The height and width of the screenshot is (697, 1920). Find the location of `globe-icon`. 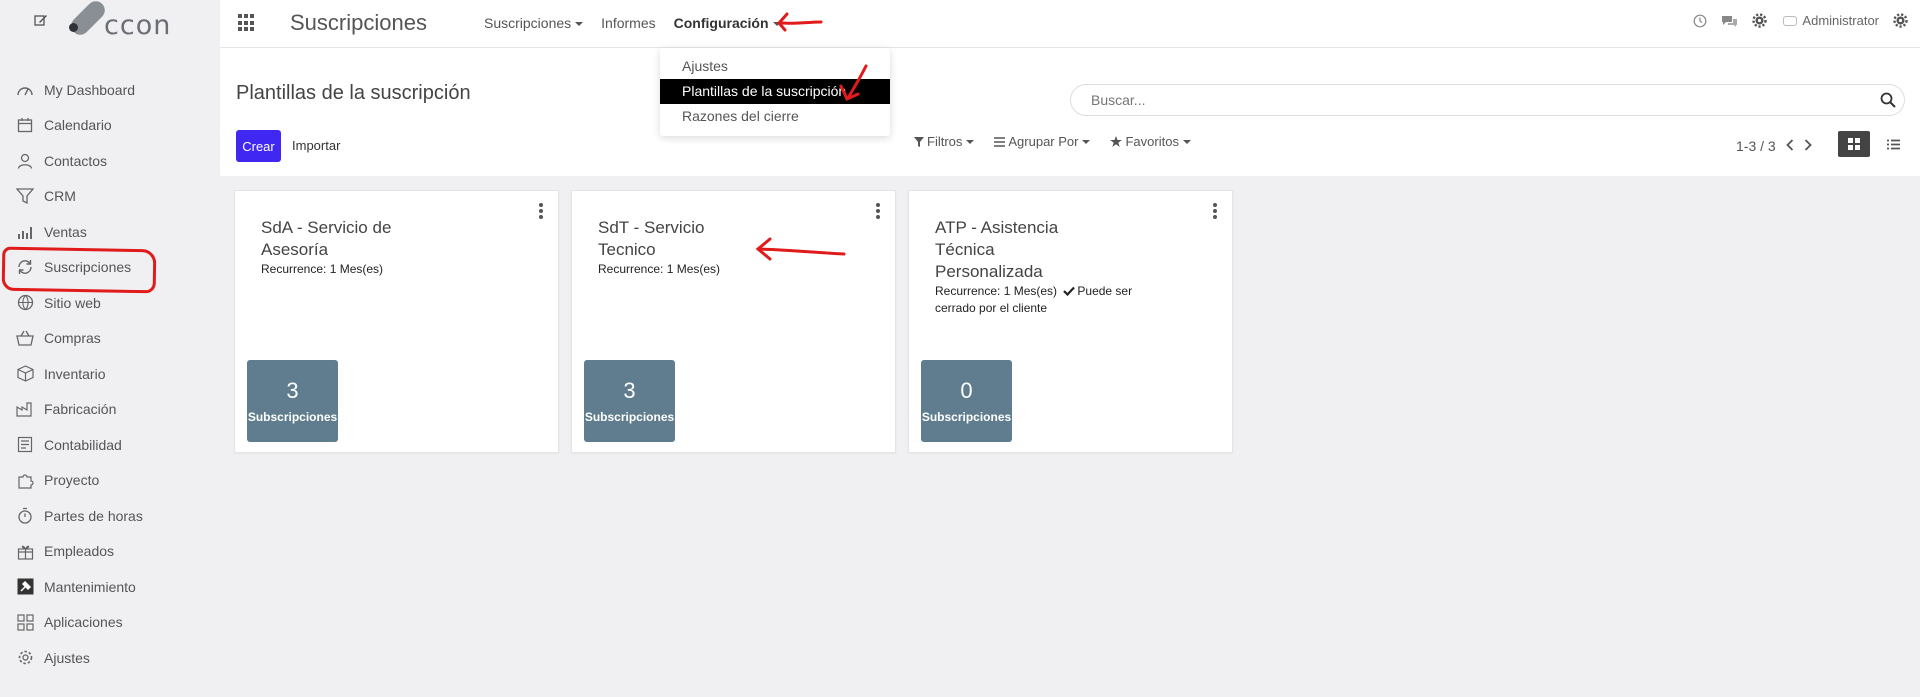

globe-icon is located at coordinates (25, 303).